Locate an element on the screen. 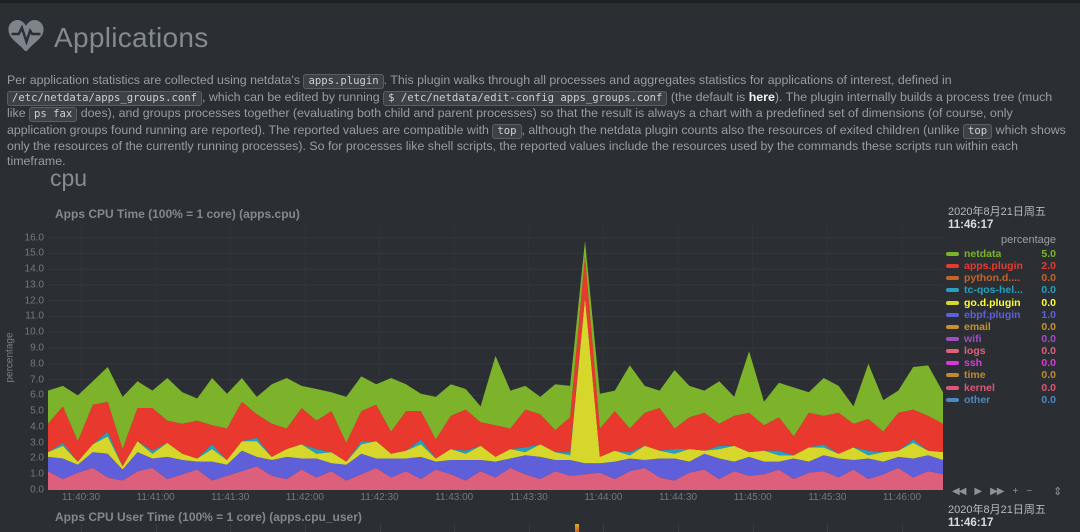 Image resolution: width=1080 pixels, height=532 pixels. chart1-date: 2020年8月21日周五 is located at coordinates (997, 212).